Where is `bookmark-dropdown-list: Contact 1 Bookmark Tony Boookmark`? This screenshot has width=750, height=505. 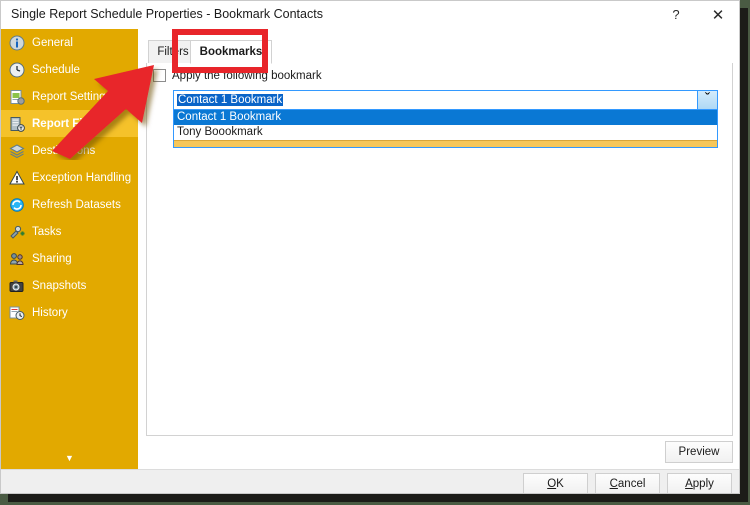
bookmark-dropdown-list: Contact 1 Bookmark Tony Boookmark is located at coordinates (445, 129).